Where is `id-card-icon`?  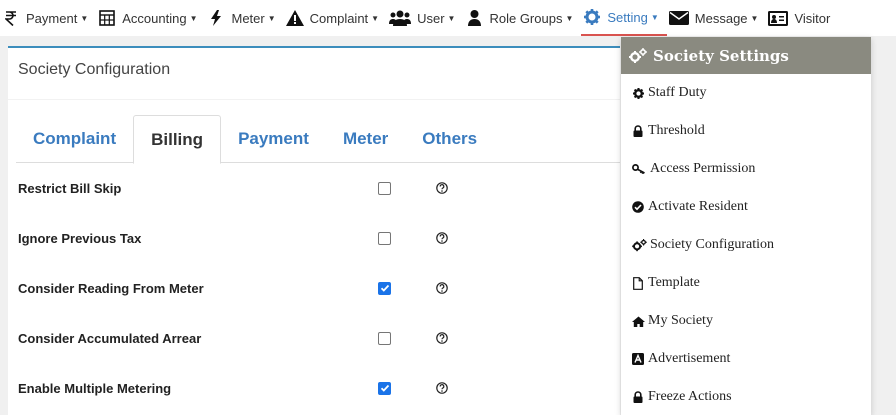
id-card-icon is located at coordinates (778, 18).